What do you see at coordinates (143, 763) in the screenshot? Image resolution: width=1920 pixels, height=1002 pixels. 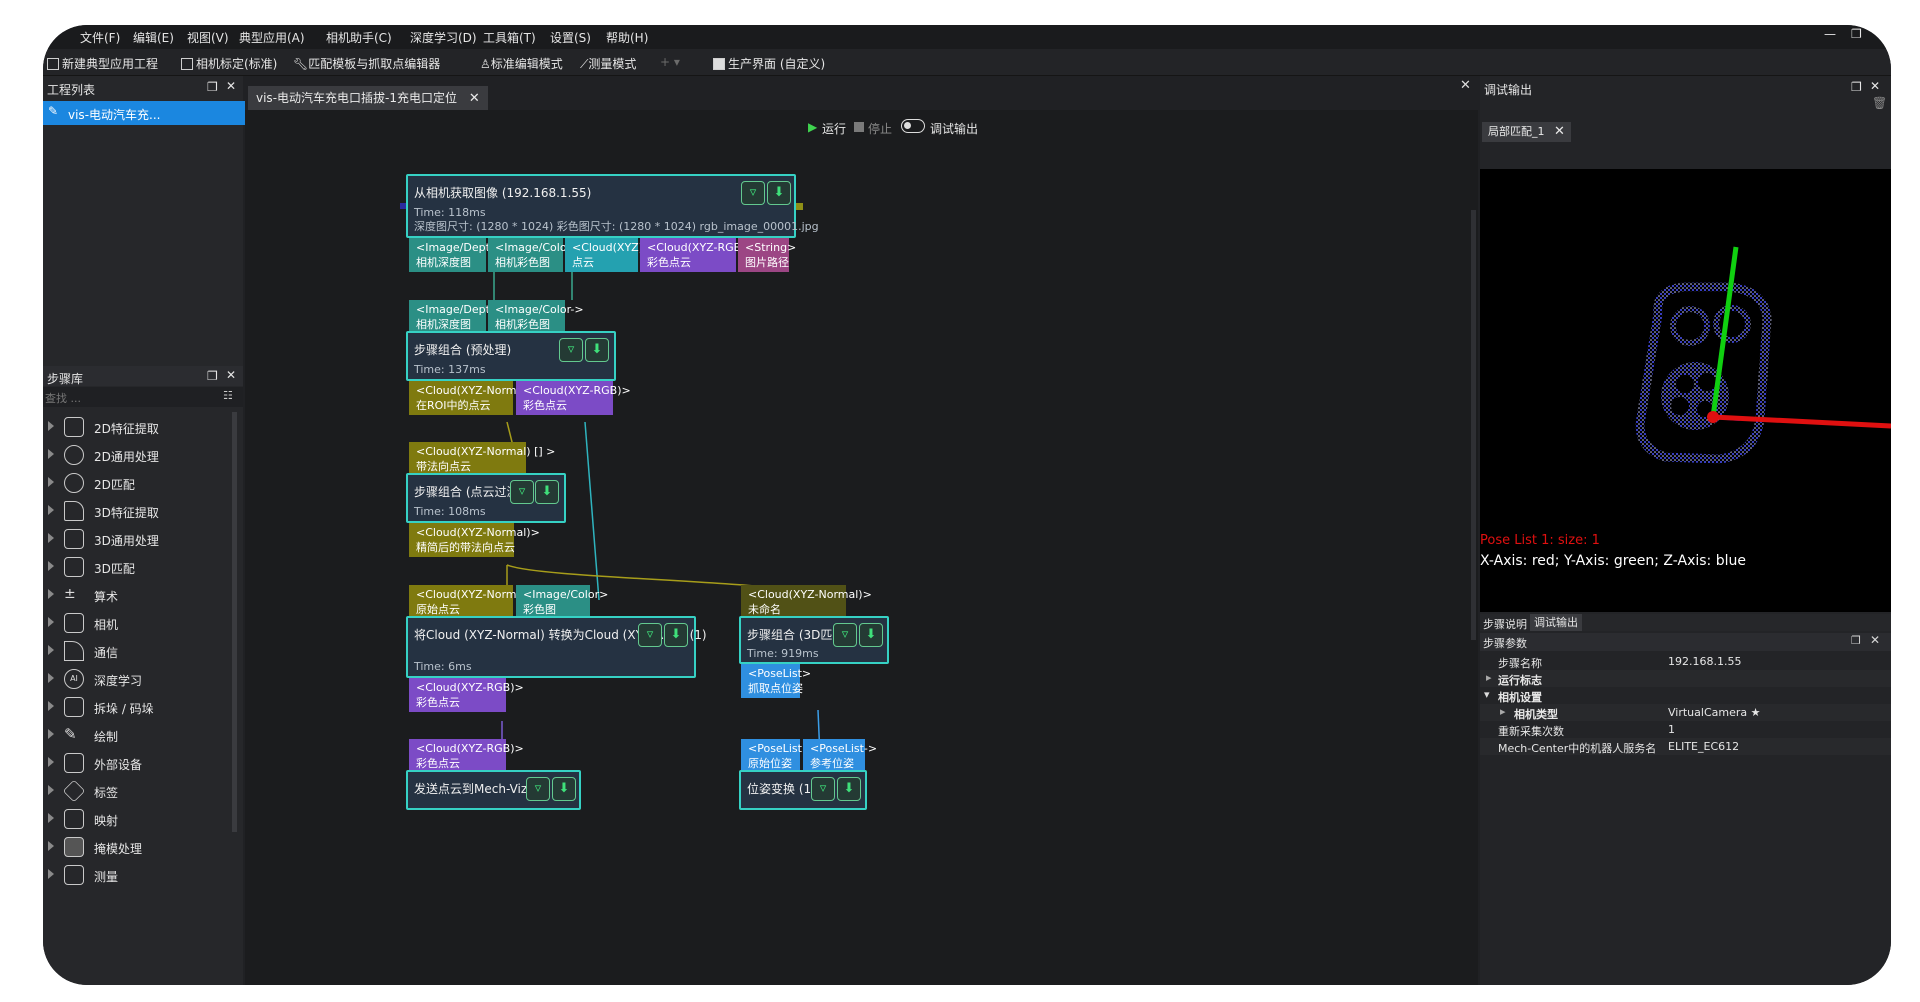 I see `step-category-external-device: 外部设备` at bounding box center [143, 763].